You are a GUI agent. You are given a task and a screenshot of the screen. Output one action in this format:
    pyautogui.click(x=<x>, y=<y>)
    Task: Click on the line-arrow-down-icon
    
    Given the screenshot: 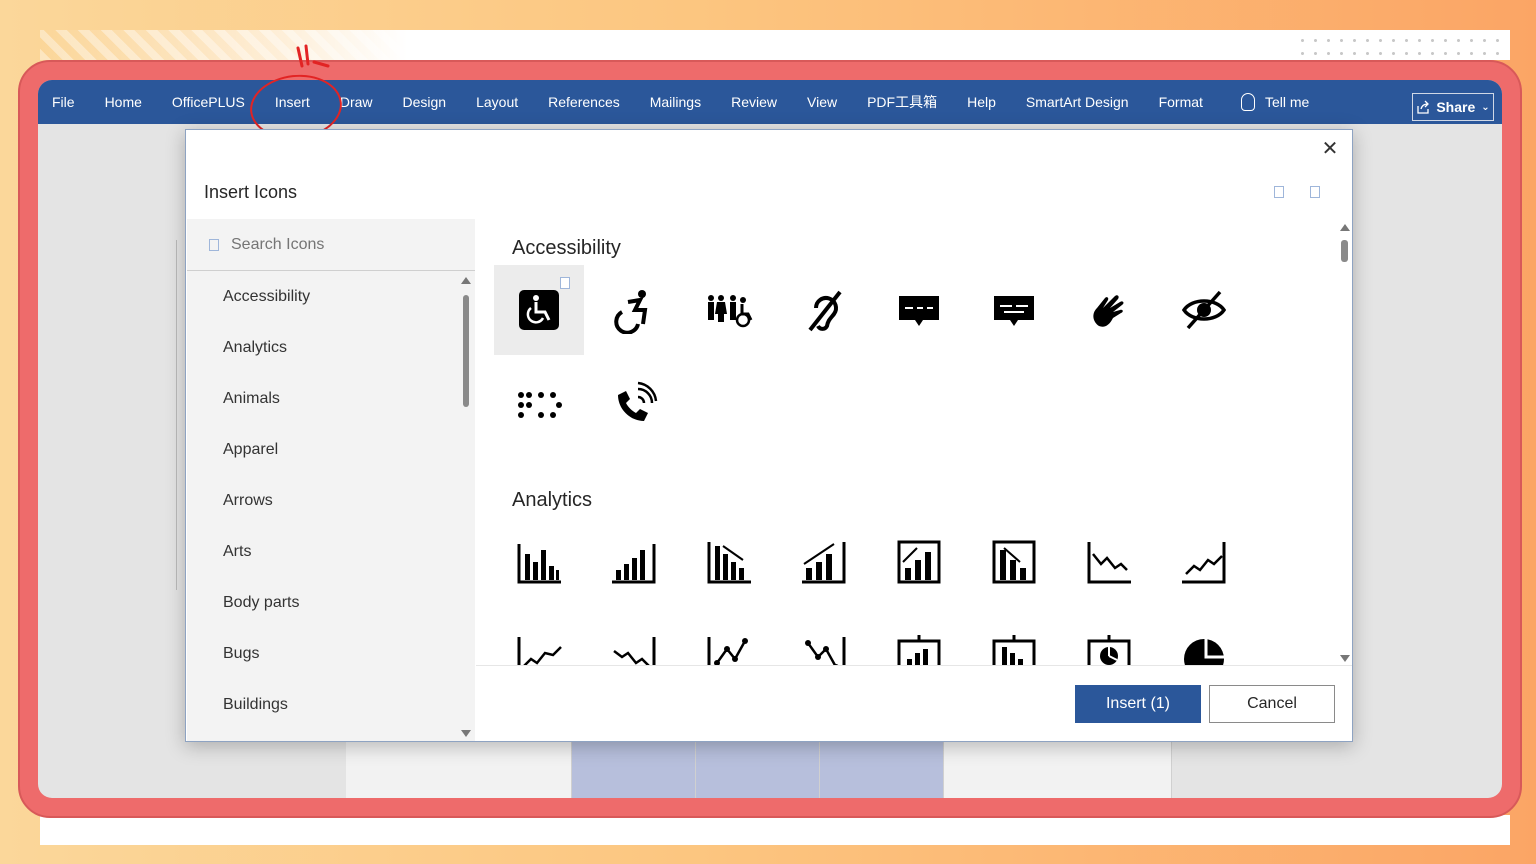 What is the action you would take?
    pyautogui.click(x=634, y=638)
    